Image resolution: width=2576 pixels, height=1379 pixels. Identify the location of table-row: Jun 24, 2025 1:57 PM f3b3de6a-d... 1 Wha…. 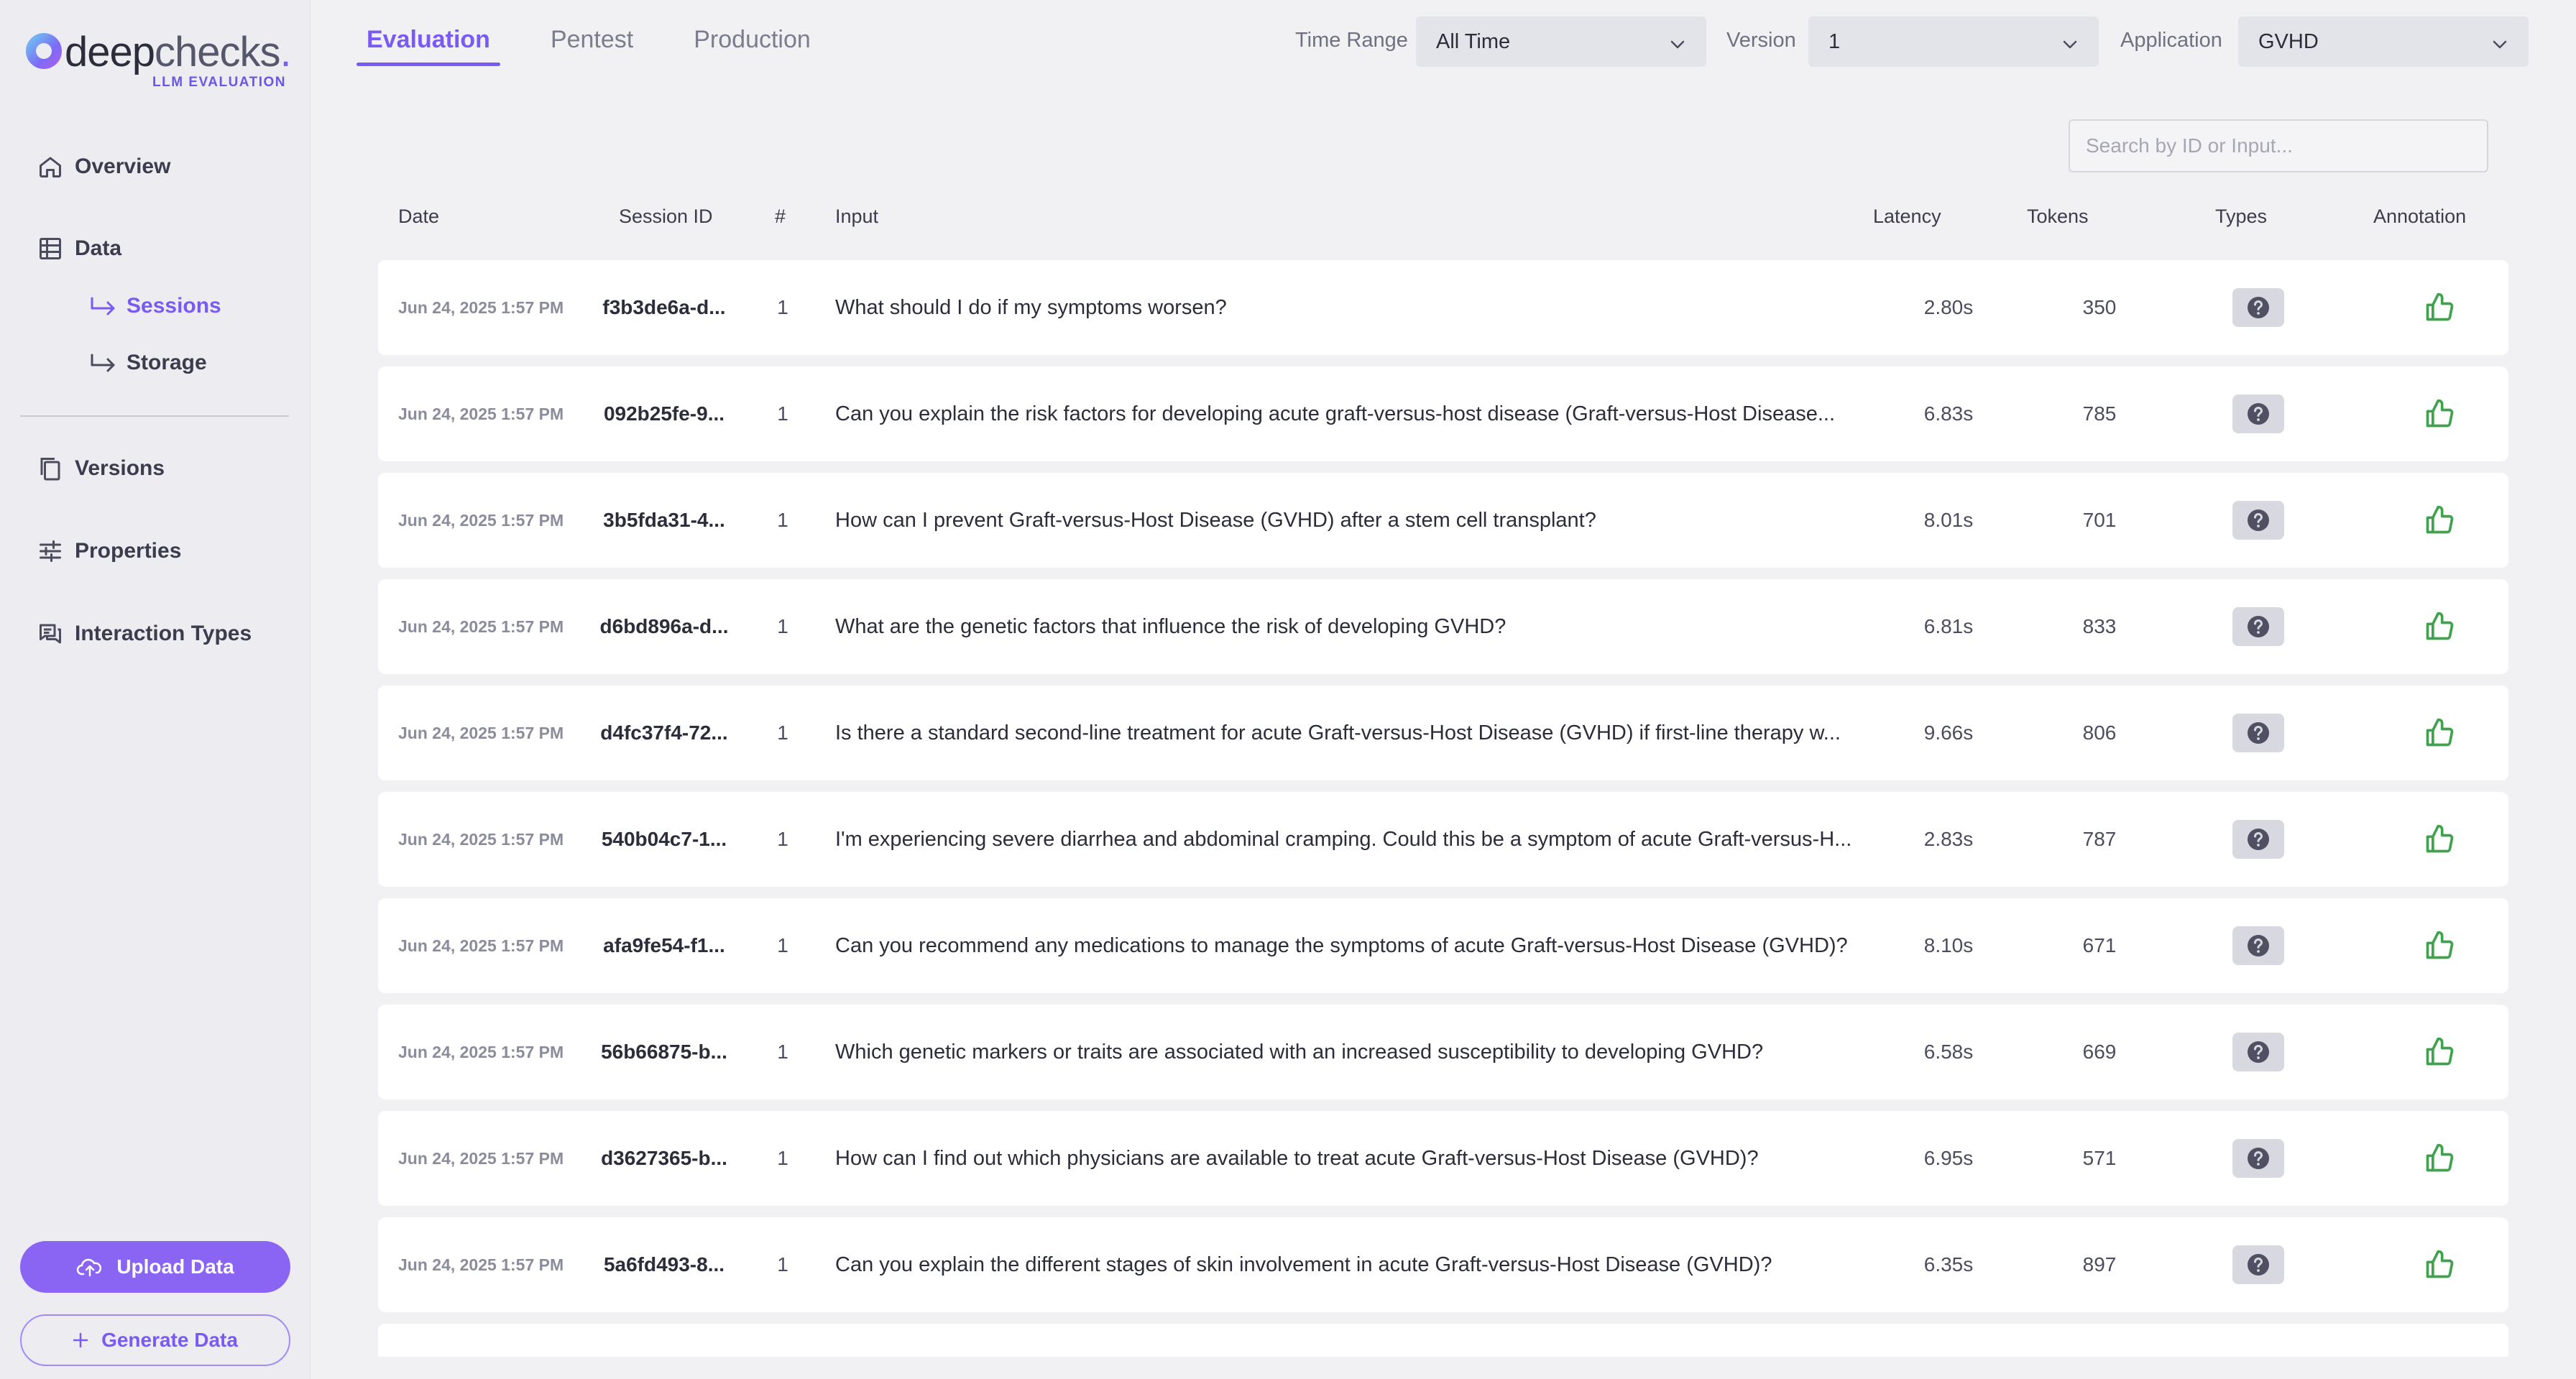
(1443, 307).